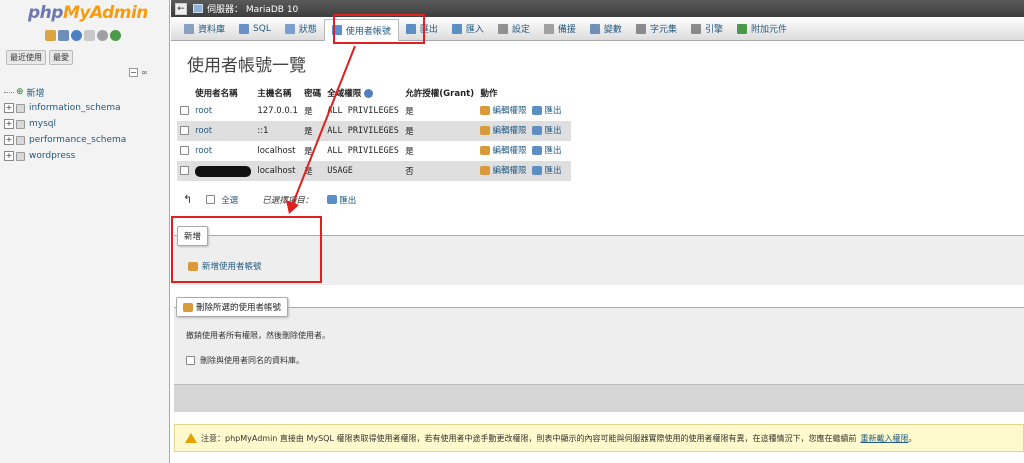 The width and height of the screenshot is (1024, 463). Describe the element at coordinates (223, 93) in the screenshot. I see `header-username: 使用者名稱` at that location.